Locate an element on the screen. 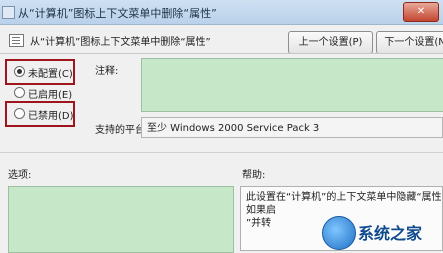 The width and height of the screenshot is (443, 253). close-button: ✕ is located at coordinates (421, 12).